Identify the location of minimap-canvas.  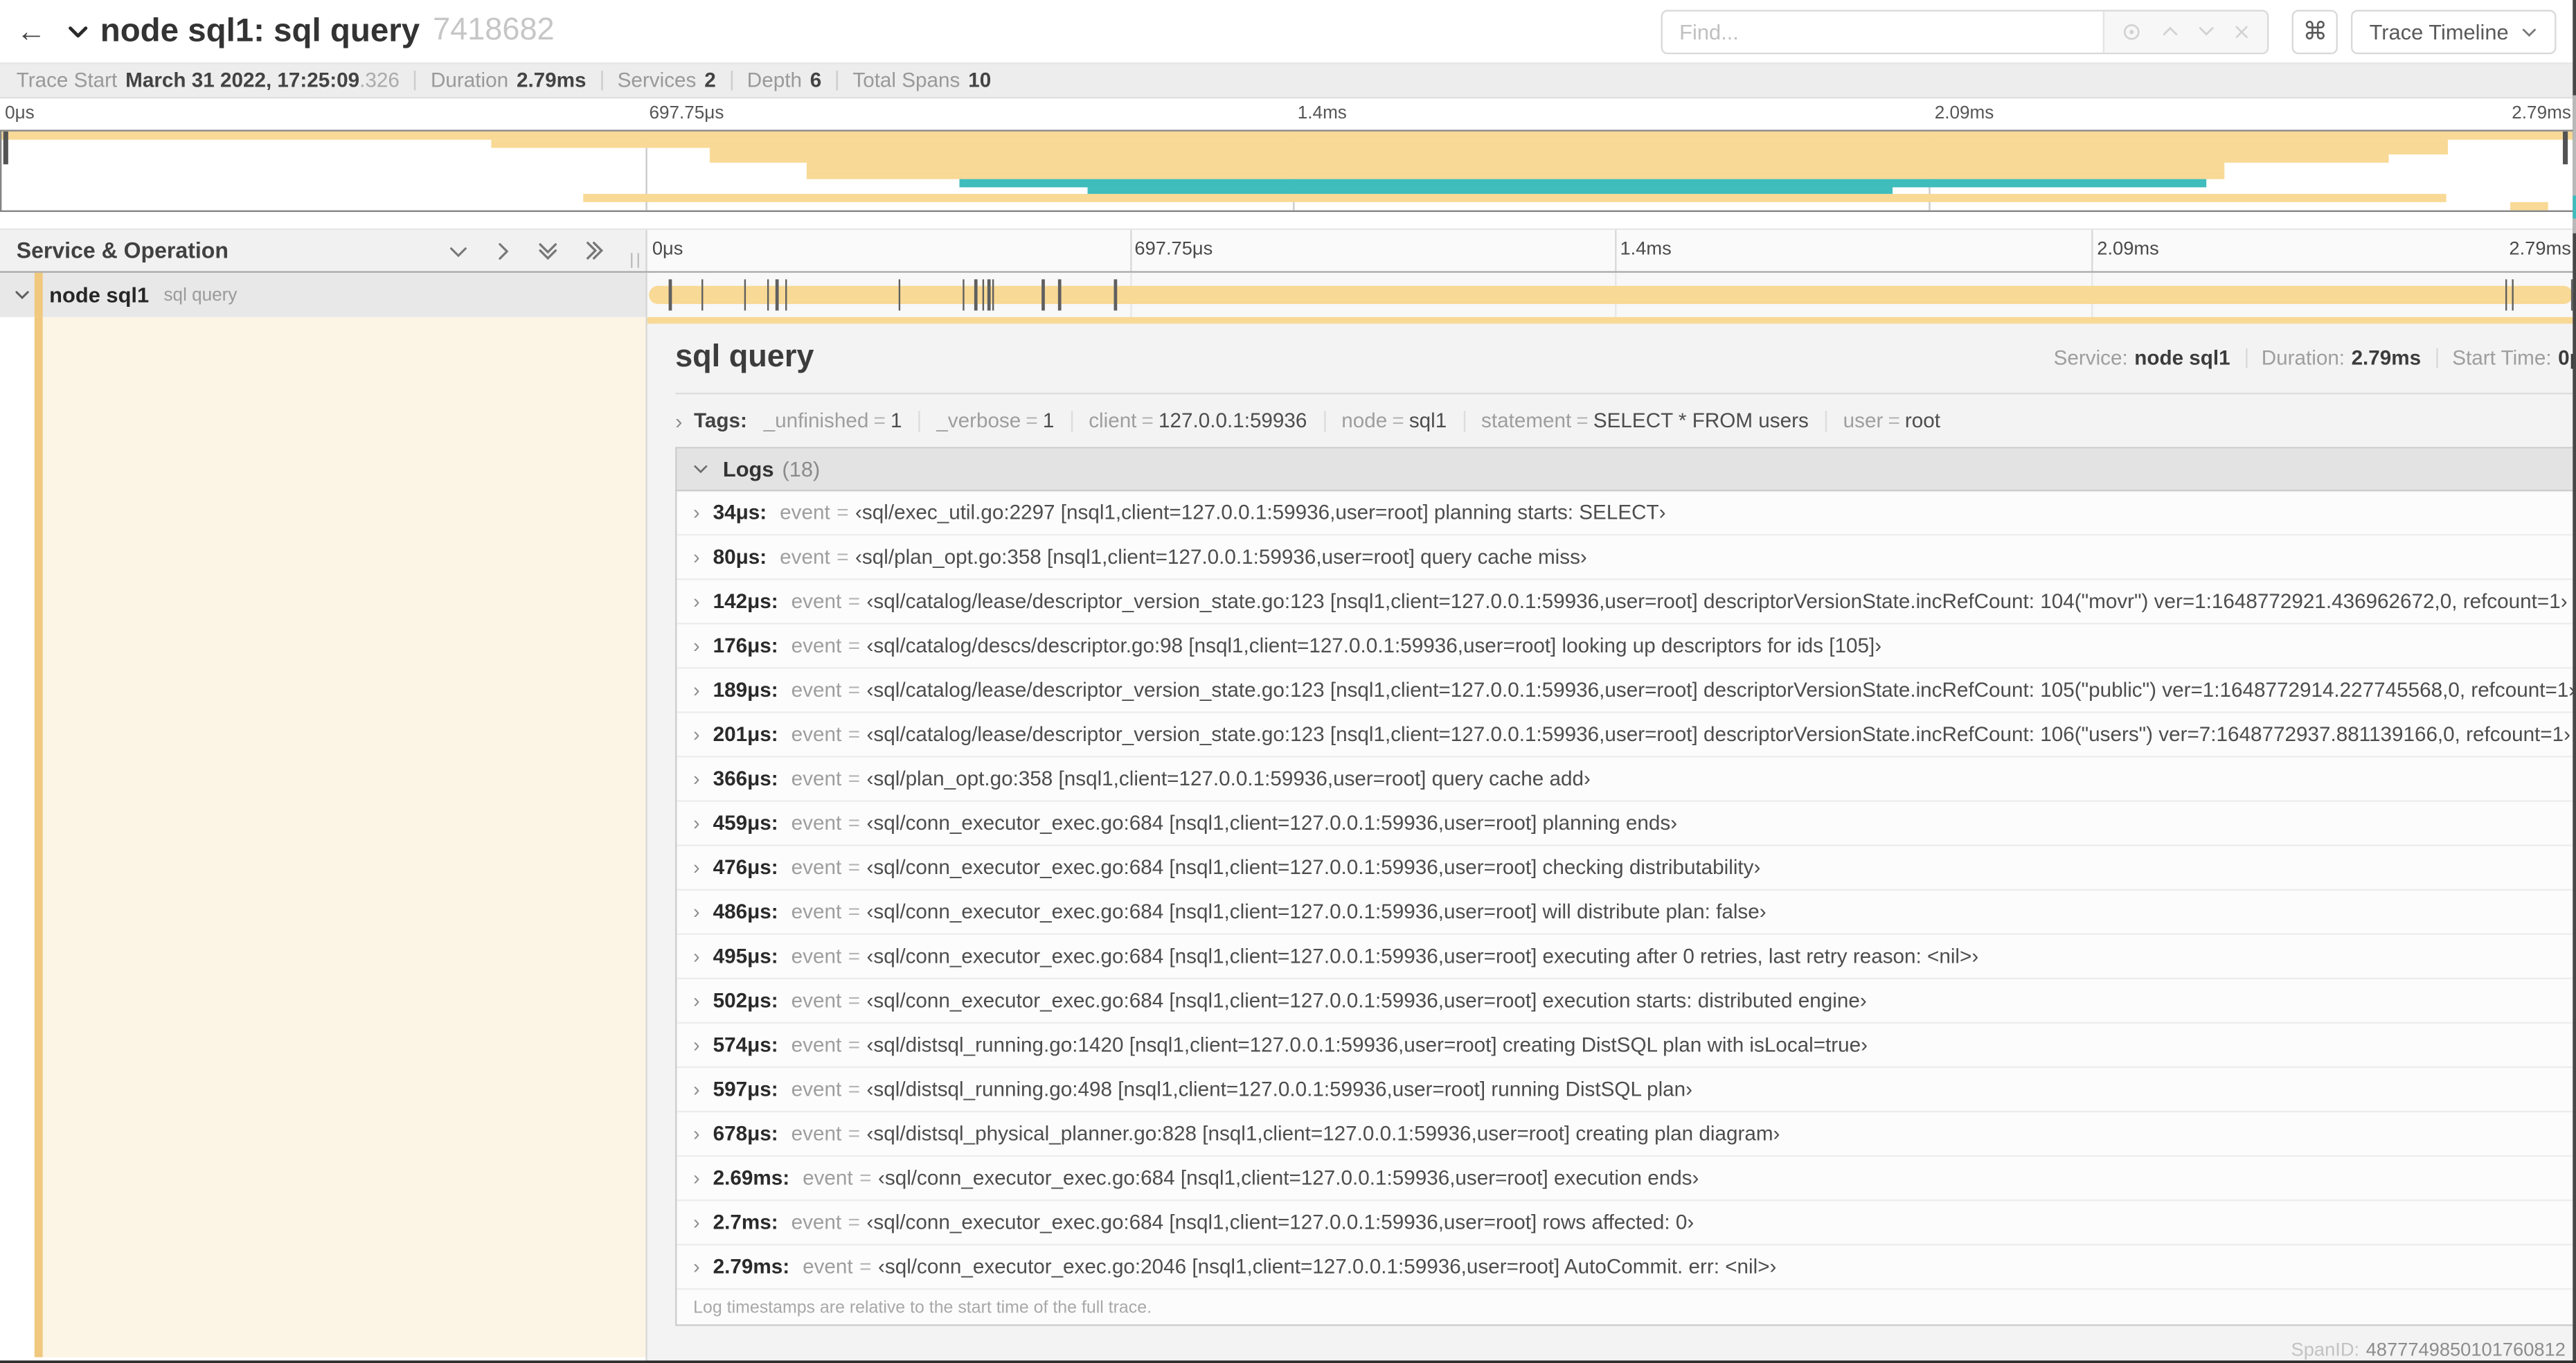
(1288, 171).